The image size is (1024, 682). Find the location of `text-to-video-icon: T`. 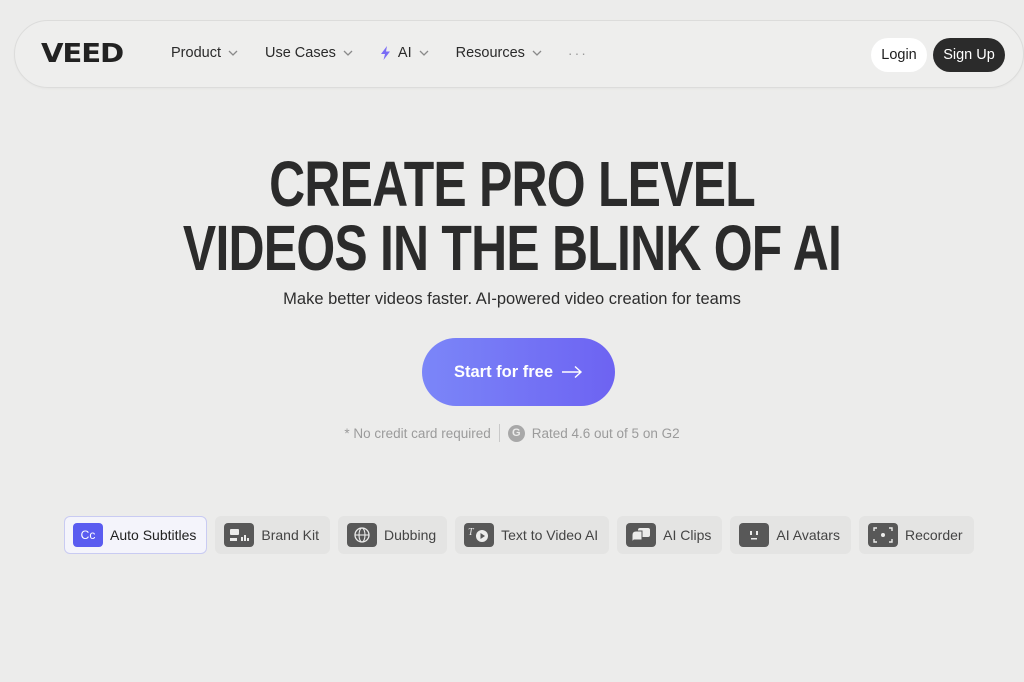

text-to-video-icon: T is located at coordinates (479, 535).